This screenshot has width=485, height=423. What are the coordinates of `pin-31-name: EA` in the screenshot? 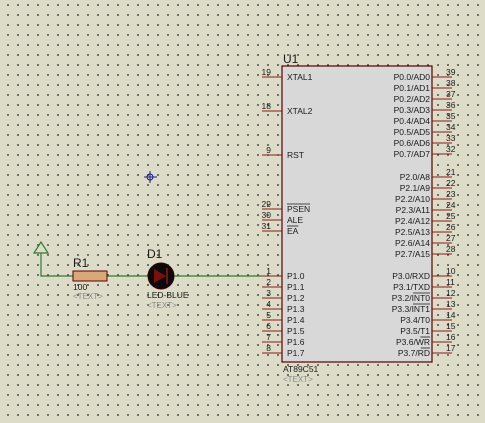 It's located at (293, 231).